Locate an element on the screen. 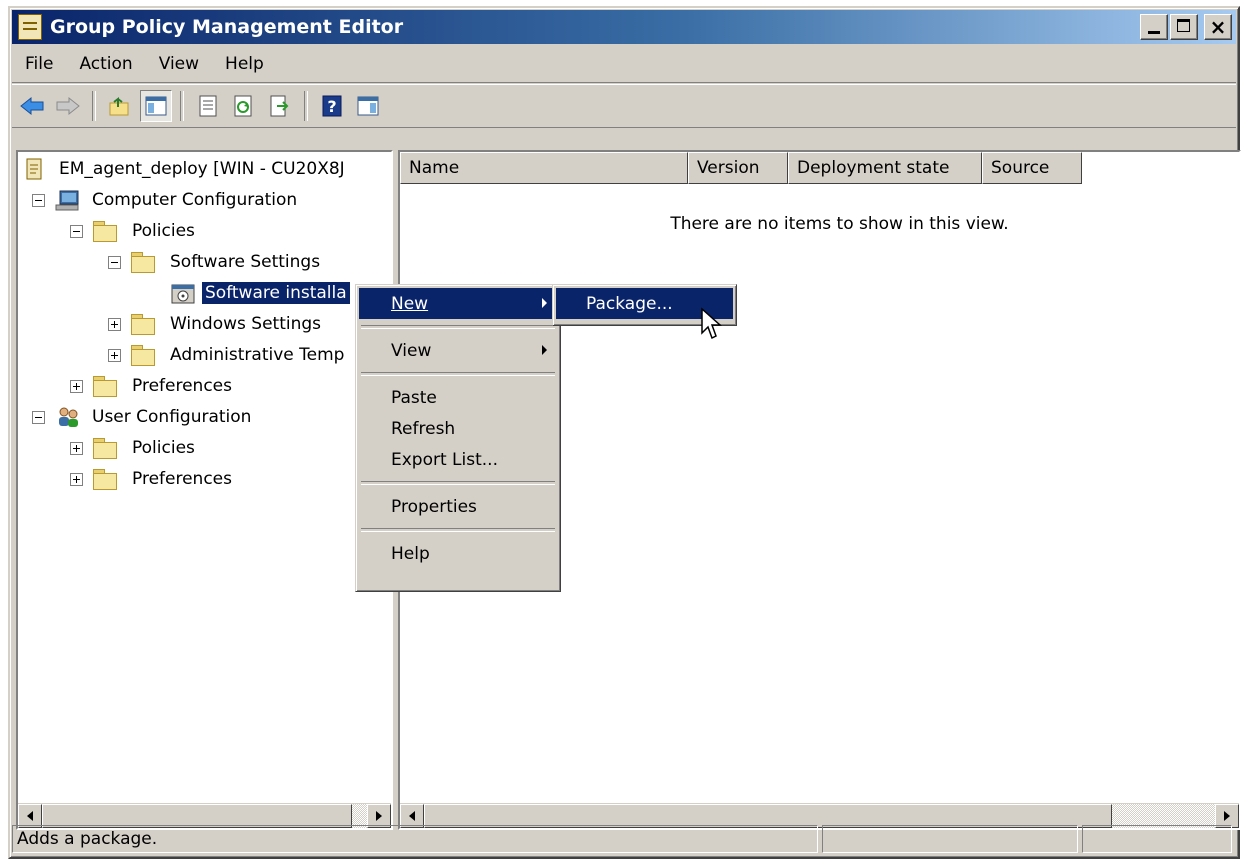  forward-button is located at coordinates (68, 106).